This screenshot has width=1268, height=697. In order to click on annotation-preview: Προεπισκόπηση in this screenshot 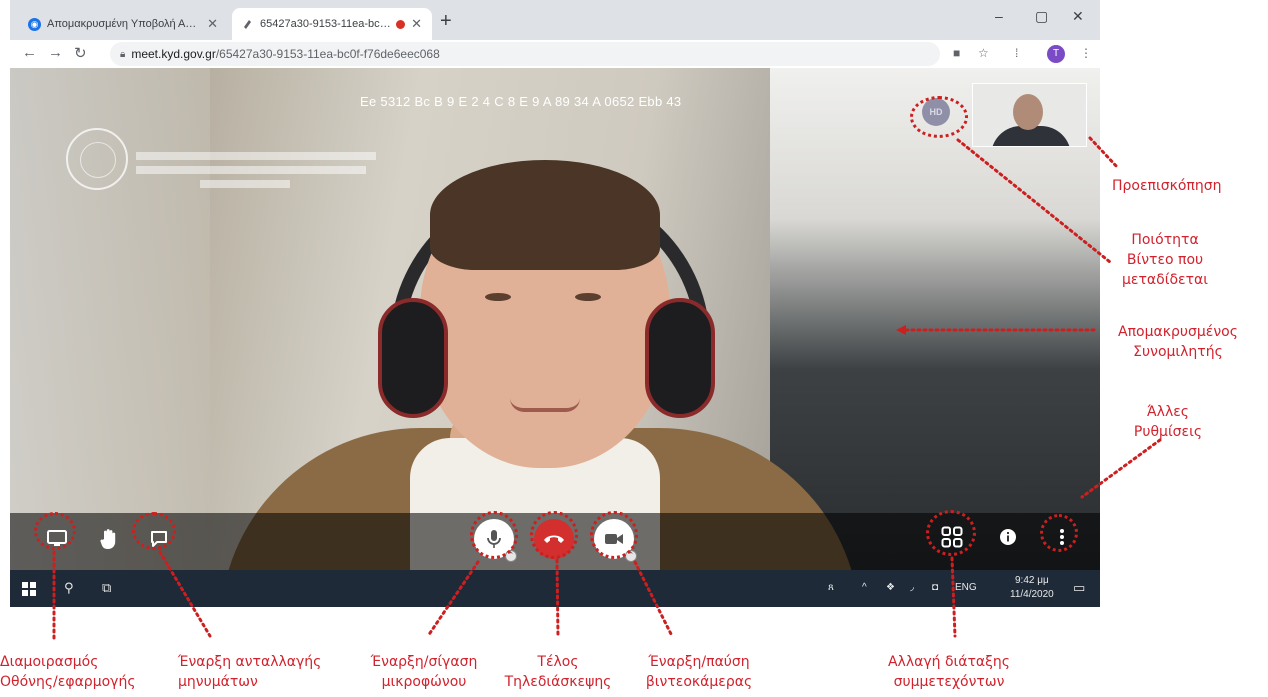, I will do `click(1167, 186)`.